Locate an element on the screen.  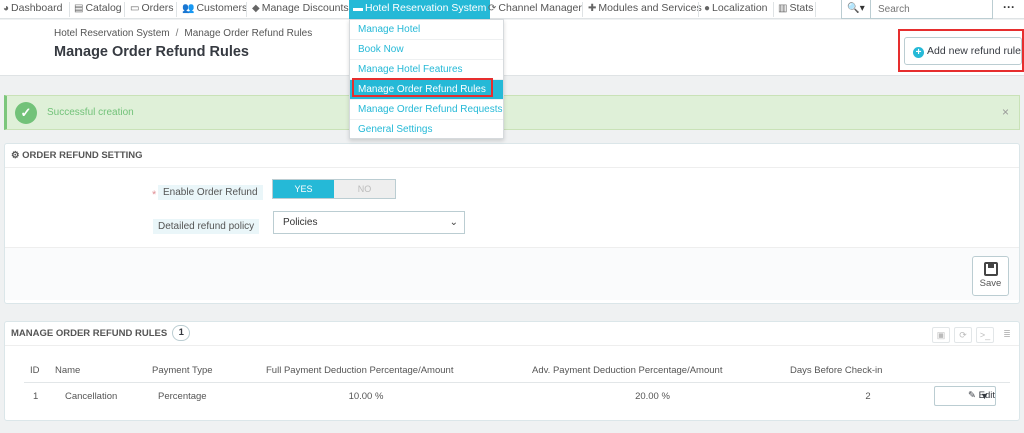
refresh-list-icon: ⟳ is located at coordinates (963, 335).